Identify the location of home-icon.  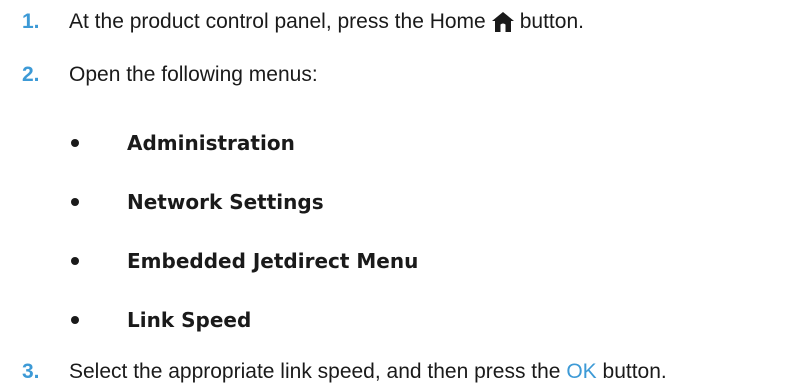
(502, 22).